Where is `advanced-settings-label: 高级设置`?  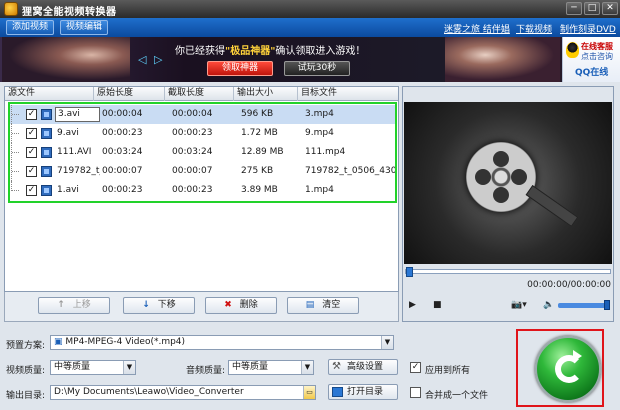
advanced-settings-label: 高级设置 is located at coordinates (365, 367).